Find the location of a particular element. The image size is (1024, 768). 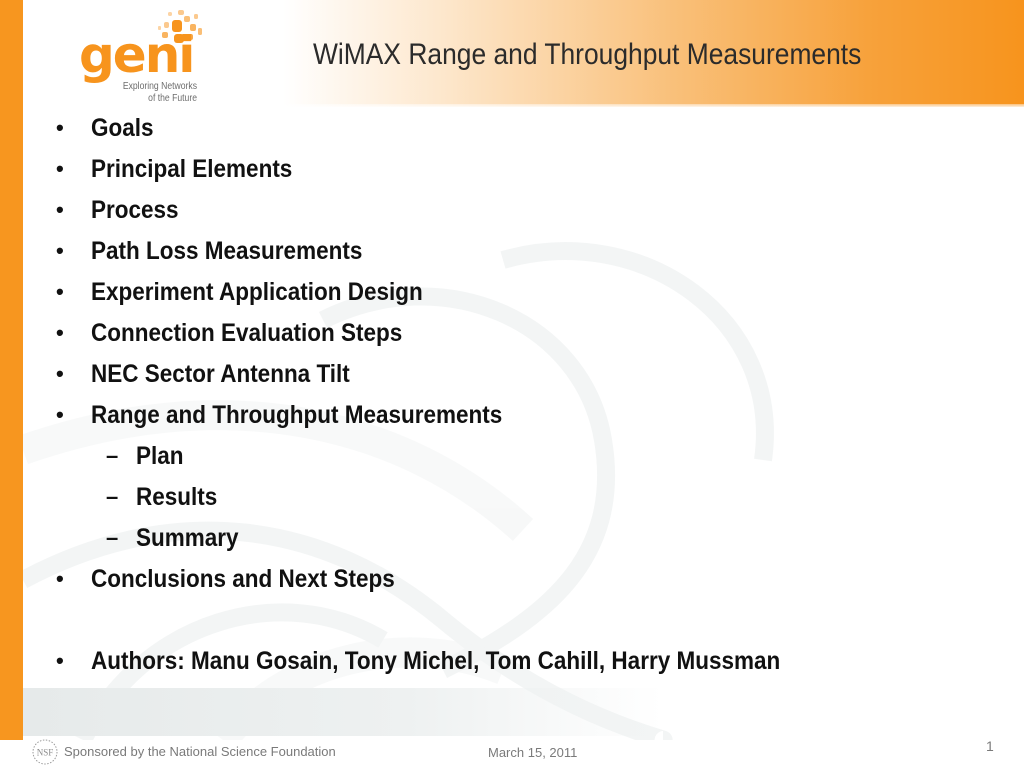

nsf-logo-text: NSF is located at coordinates (45, 753).